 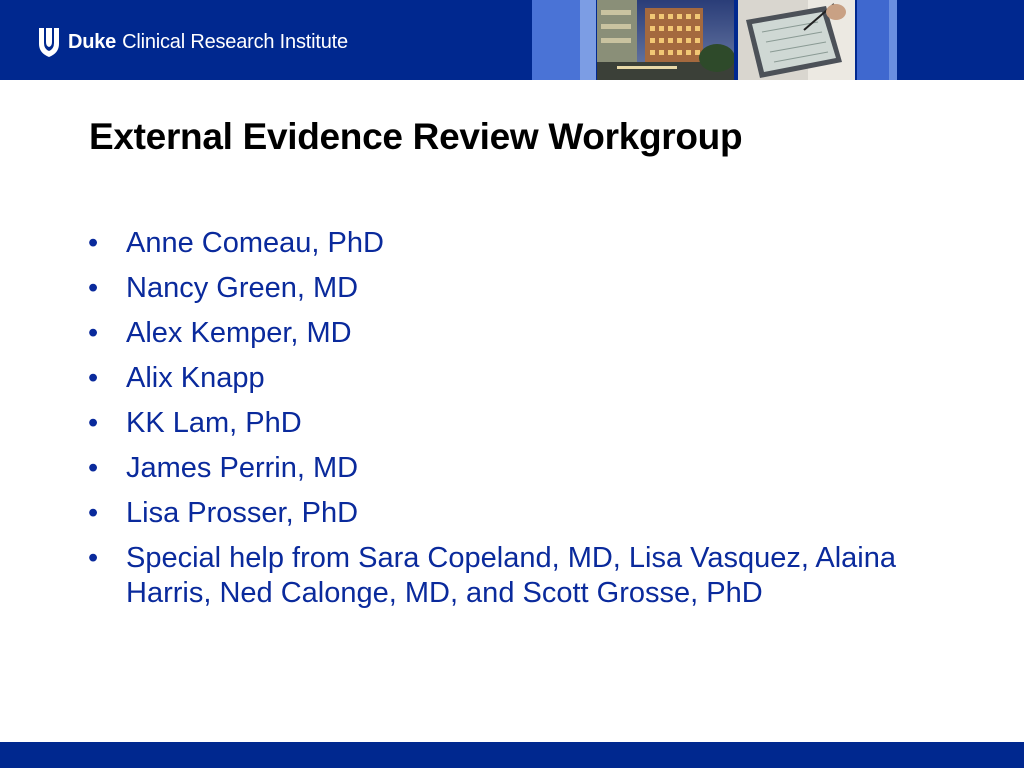 I want to click on list-item: • Nancy Green, MD, so click(x=528, y=288).